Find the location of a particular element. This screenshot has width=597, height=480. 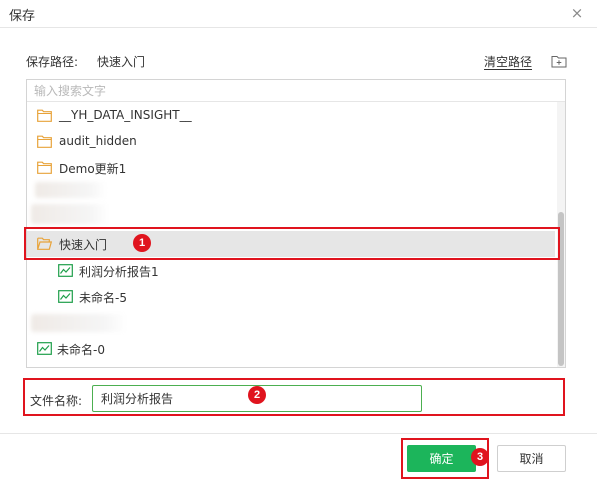

save-path-label: 保存路径: is located at coordinates (52, 62).